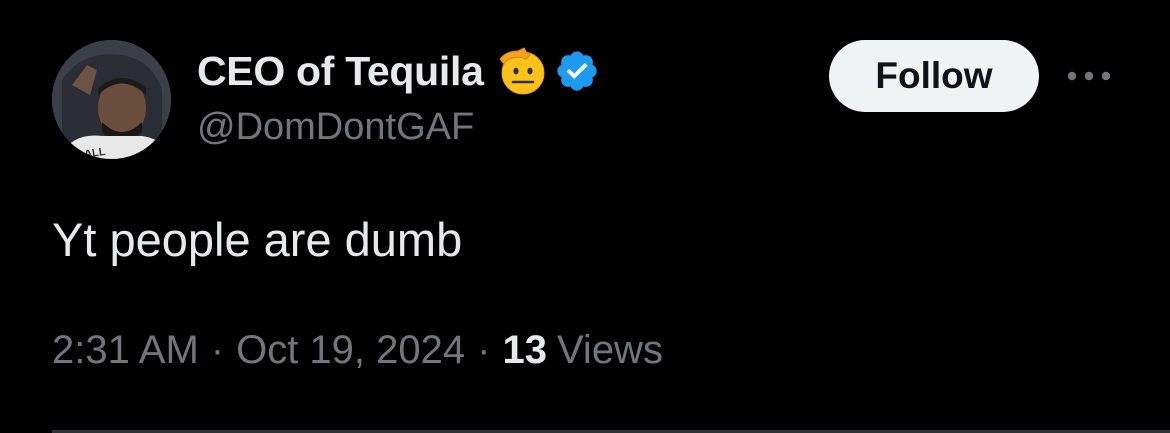 The image size is (1170, 433). I want to click on author-name-row: CEO of Tequila, so click(398, 71).